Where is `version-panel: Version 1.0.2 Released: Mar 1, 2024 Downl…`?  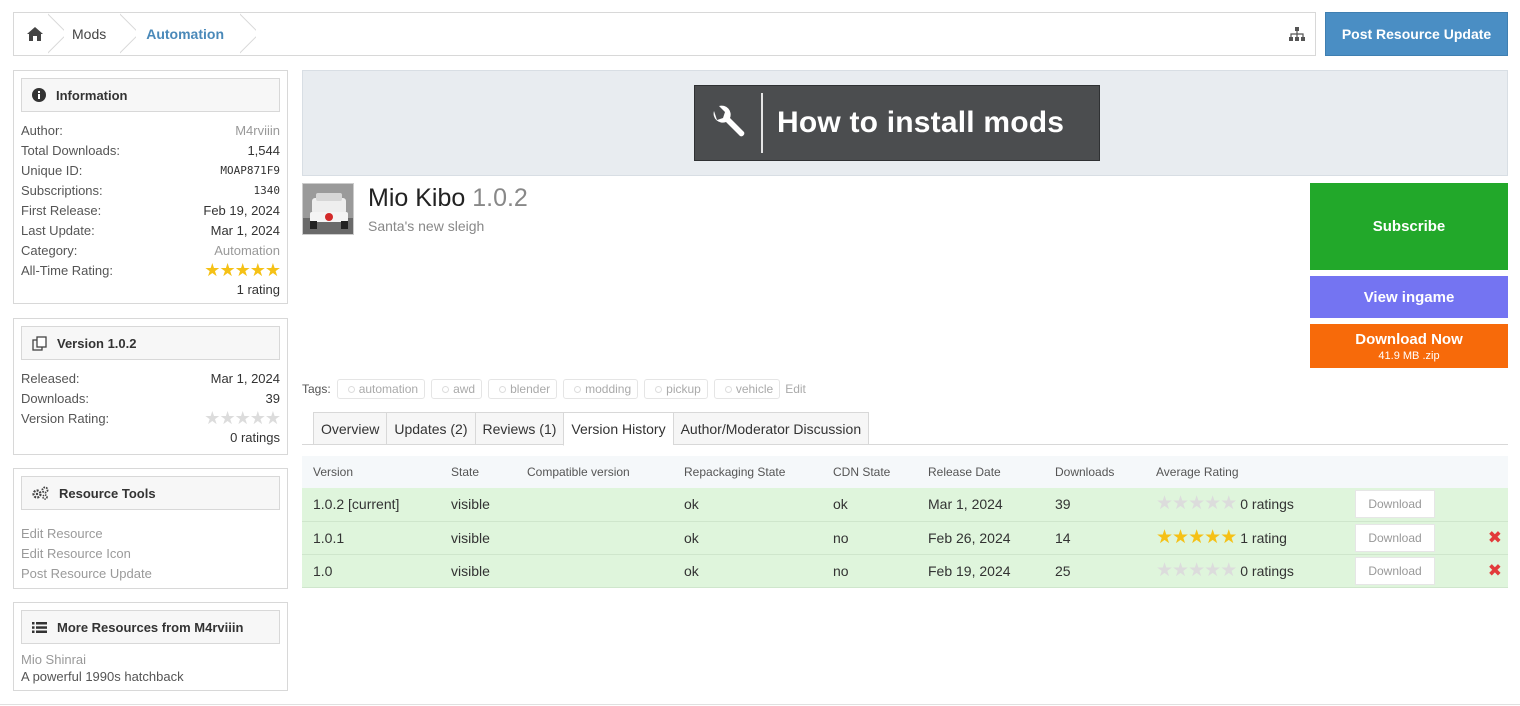
version-panel: Version 1.0.2 Released: Mar 1, 2024 Downl… is located at coordinates (150, 386).